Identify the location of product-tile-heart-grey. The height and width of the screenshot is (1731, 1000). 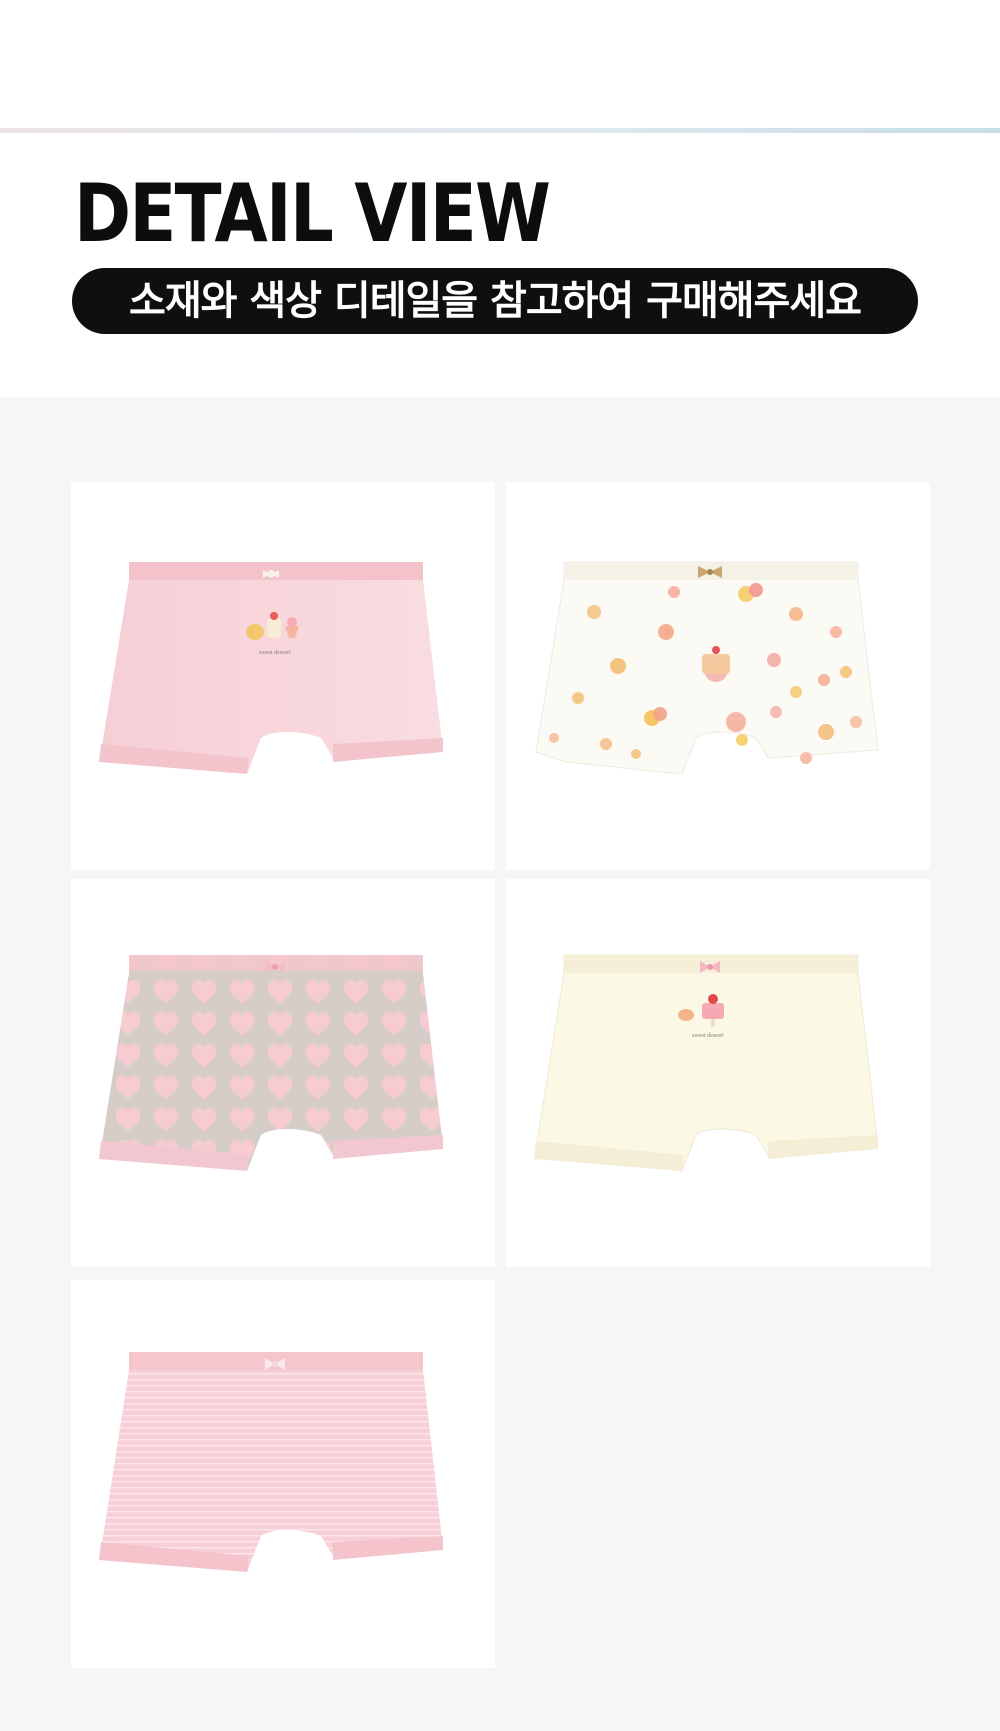
(283, 1073).